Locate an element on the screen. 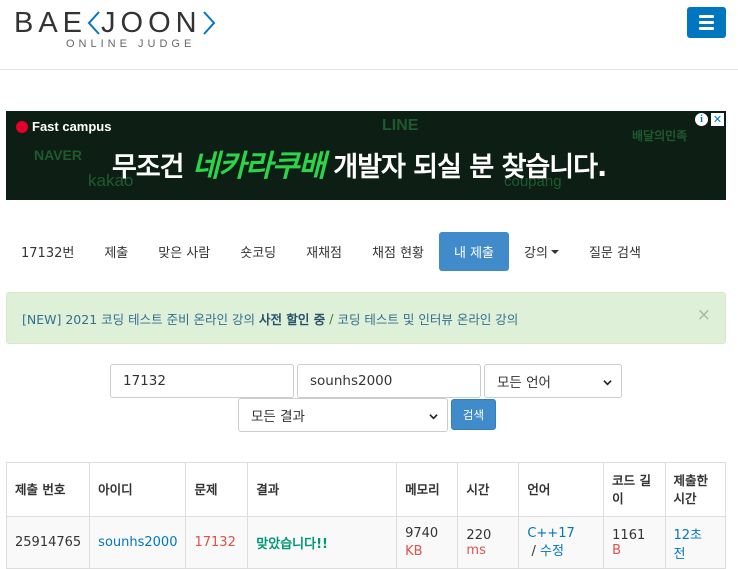  tab-submit: 제출 is located at coordinates (116, 251).